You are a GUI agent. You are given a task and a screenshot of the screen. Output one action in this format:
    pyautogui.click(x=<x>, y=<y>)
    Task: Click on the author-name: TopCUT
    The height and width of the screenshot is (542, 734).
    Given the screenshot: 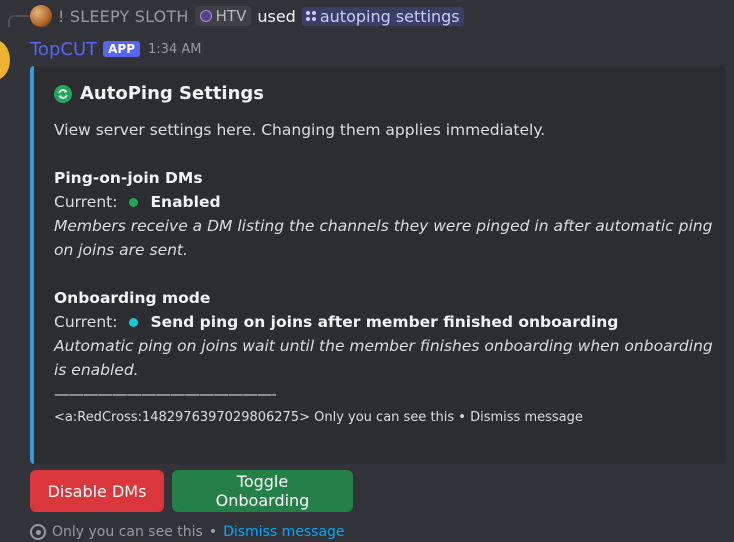 What is the action you would take?
    pyautogui.click(x=63, y=49)
    